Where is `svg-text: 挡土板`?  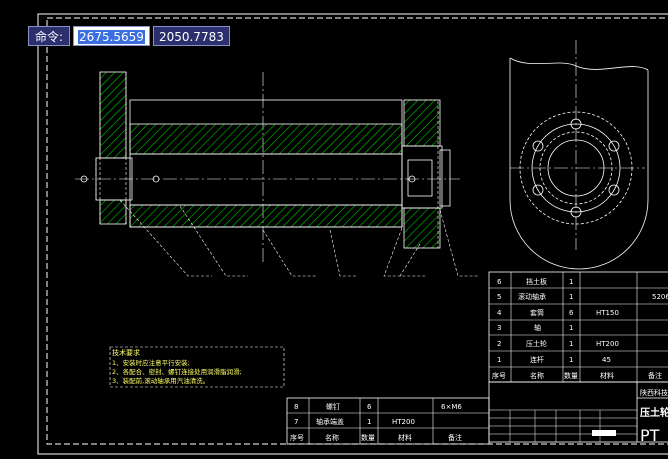
svg-text: 挡土板 is located at coordinates (536, 281).